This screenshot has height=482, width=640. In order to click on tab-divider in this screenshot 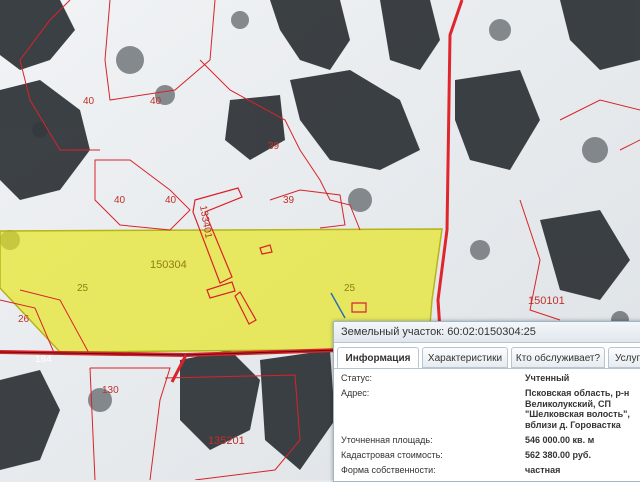, I will do `click(487, 368)`.